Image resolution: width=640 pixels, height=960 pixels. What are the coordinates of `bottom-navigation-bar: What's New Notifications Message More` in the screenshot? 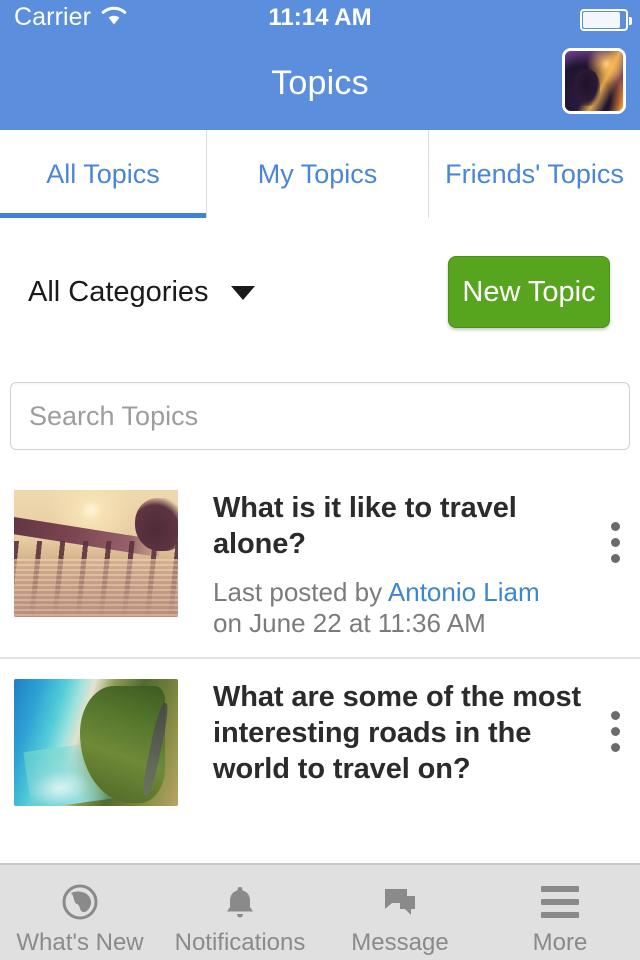 It's located at (320, 911).